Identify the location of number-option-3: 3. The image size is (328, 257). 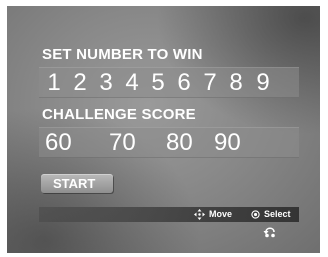
(106, 82).